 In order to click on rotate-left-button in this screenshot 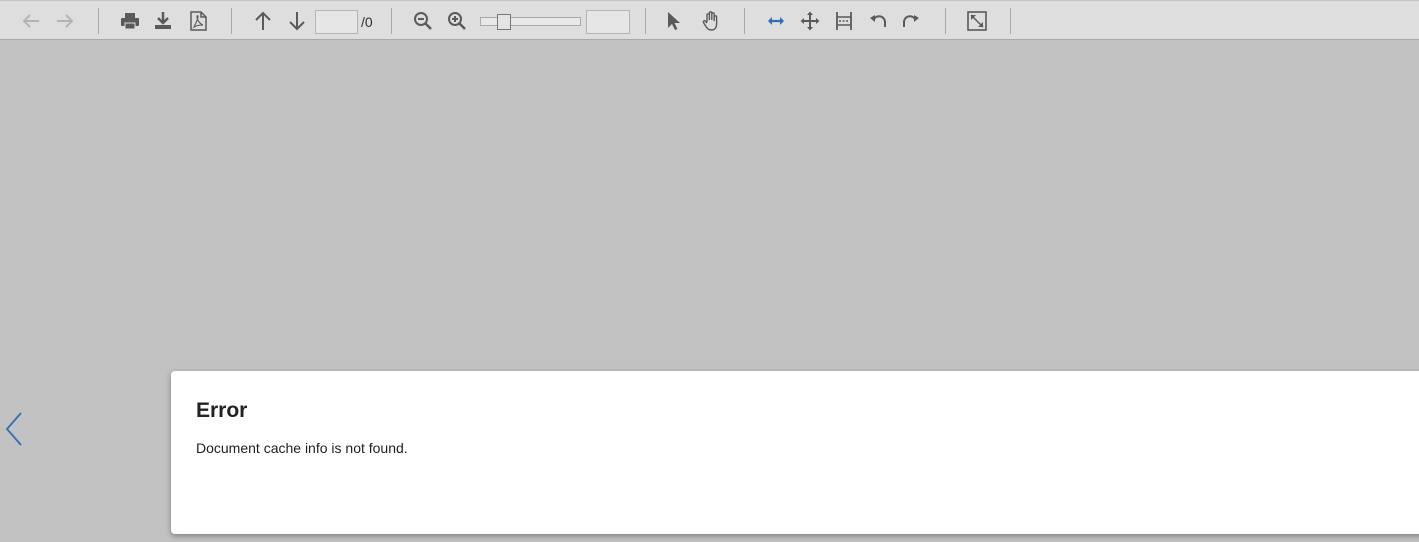, I will do `click(878, 21)`.